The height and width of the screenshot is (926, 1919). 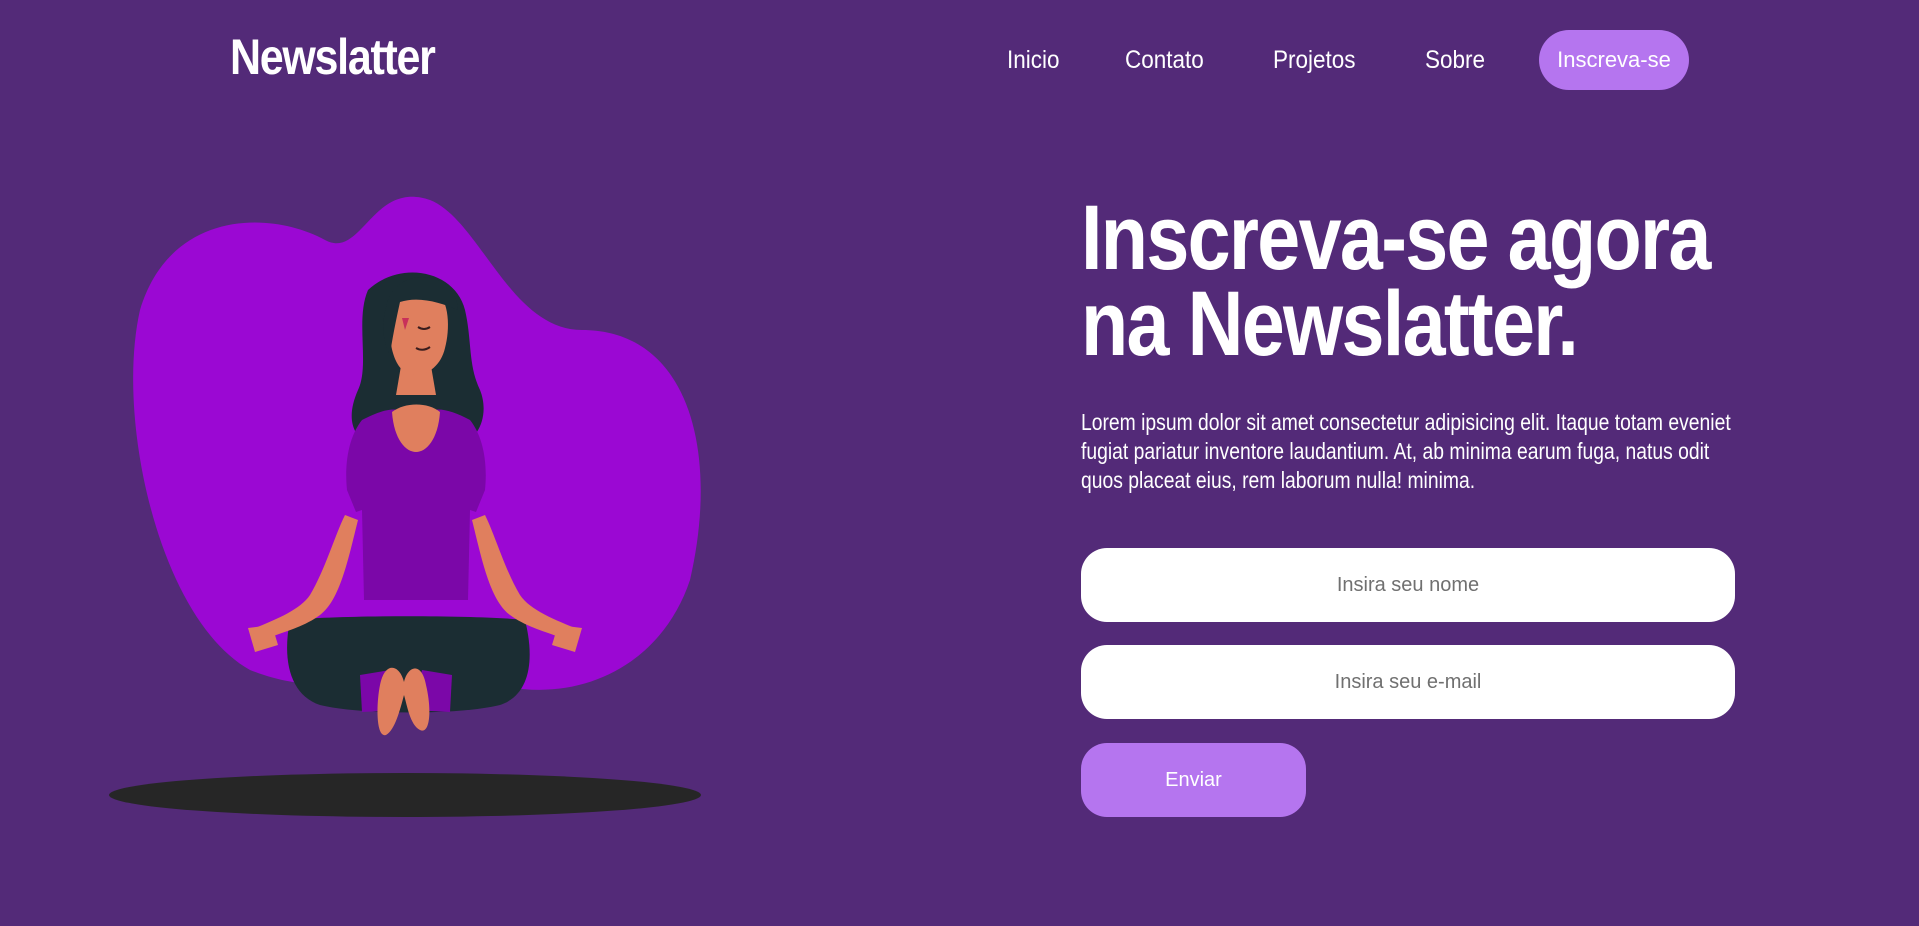 What do you see at coordinates (1033, 60) in the screenshot?
I see `nav-link-inicio: Inicio` at bounding box center [1033, 60].